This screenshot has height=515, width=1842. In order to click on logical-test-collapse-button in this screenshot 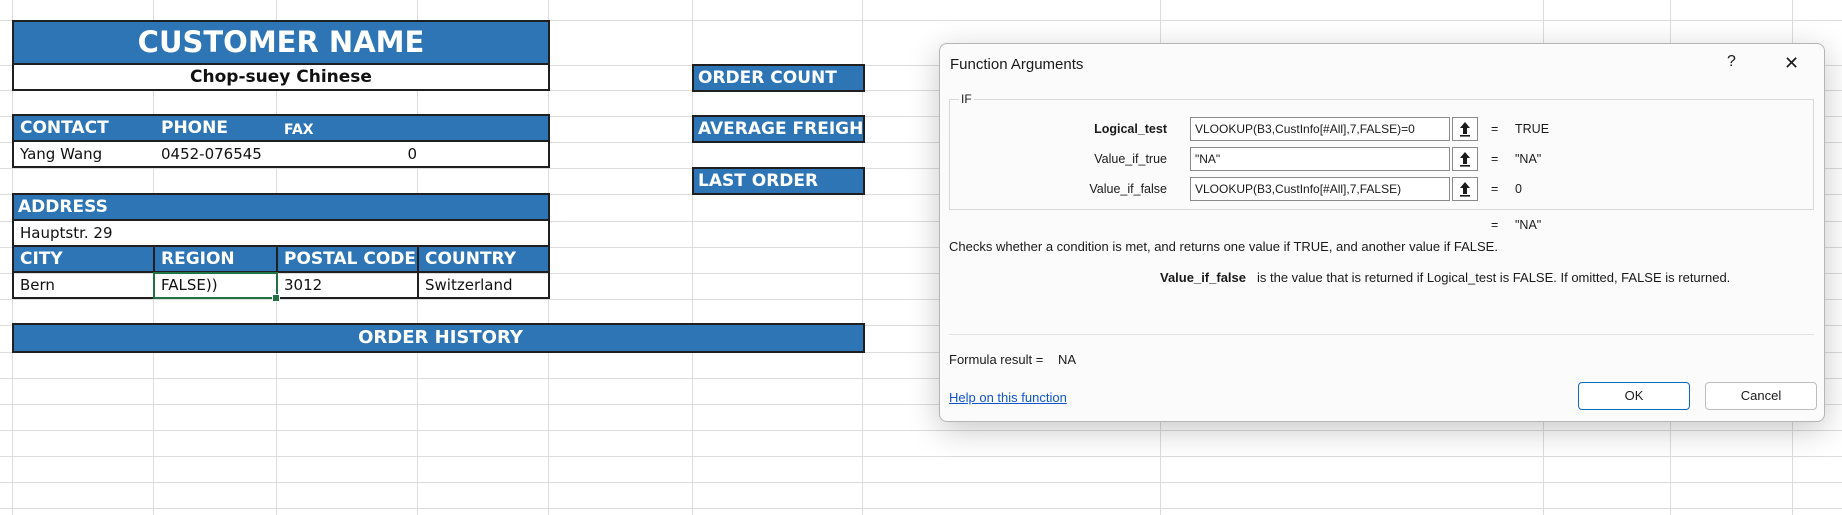, I will do `click(1465, 129)`.